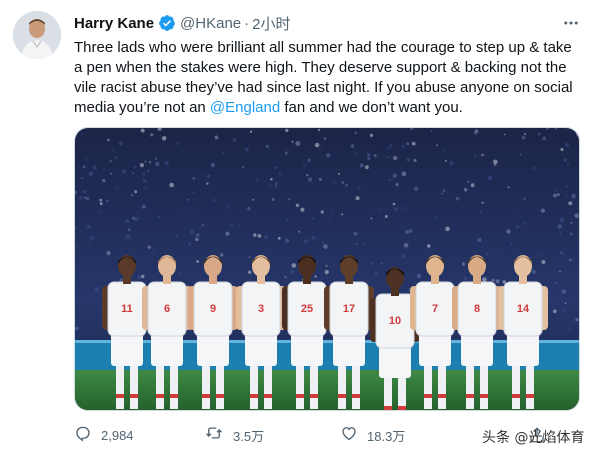 This screenshot has height=461, width=601. Describe the element at coordinates (117, 435) in the screenshot. I see `reply-count: 2,984` at that location.